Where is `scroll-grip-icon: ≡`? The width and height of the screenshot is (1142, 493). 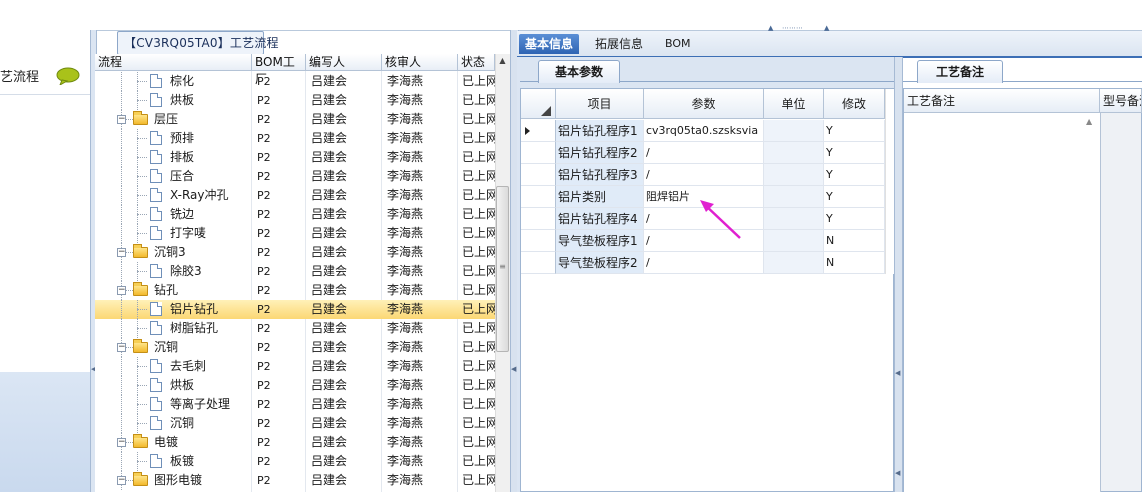 scroll-grip-icon: ≡ is located at coordinates (502, 266).